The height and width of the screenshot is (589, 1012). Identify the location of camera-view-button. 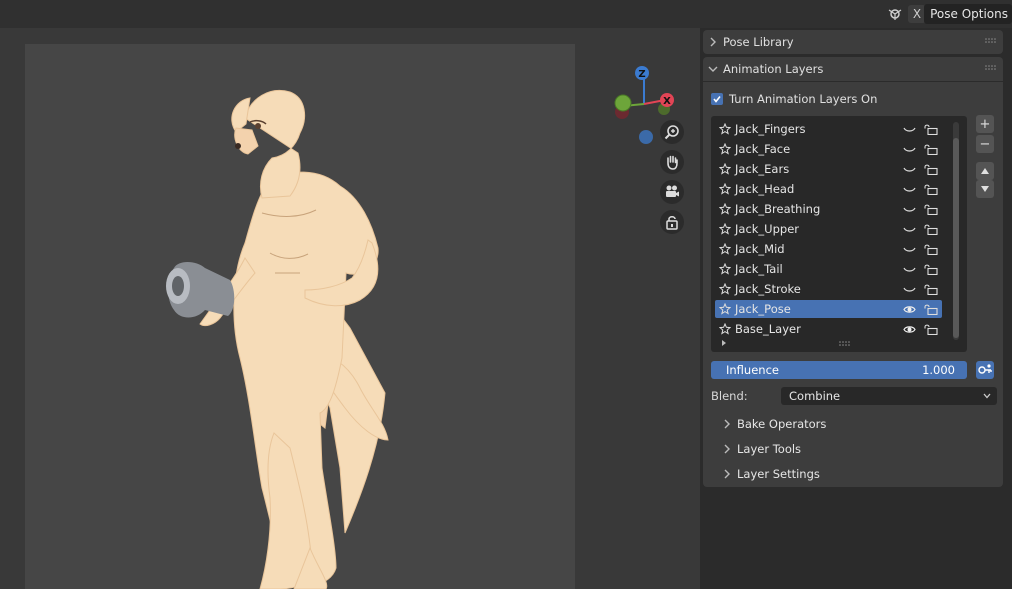
(672, 192).